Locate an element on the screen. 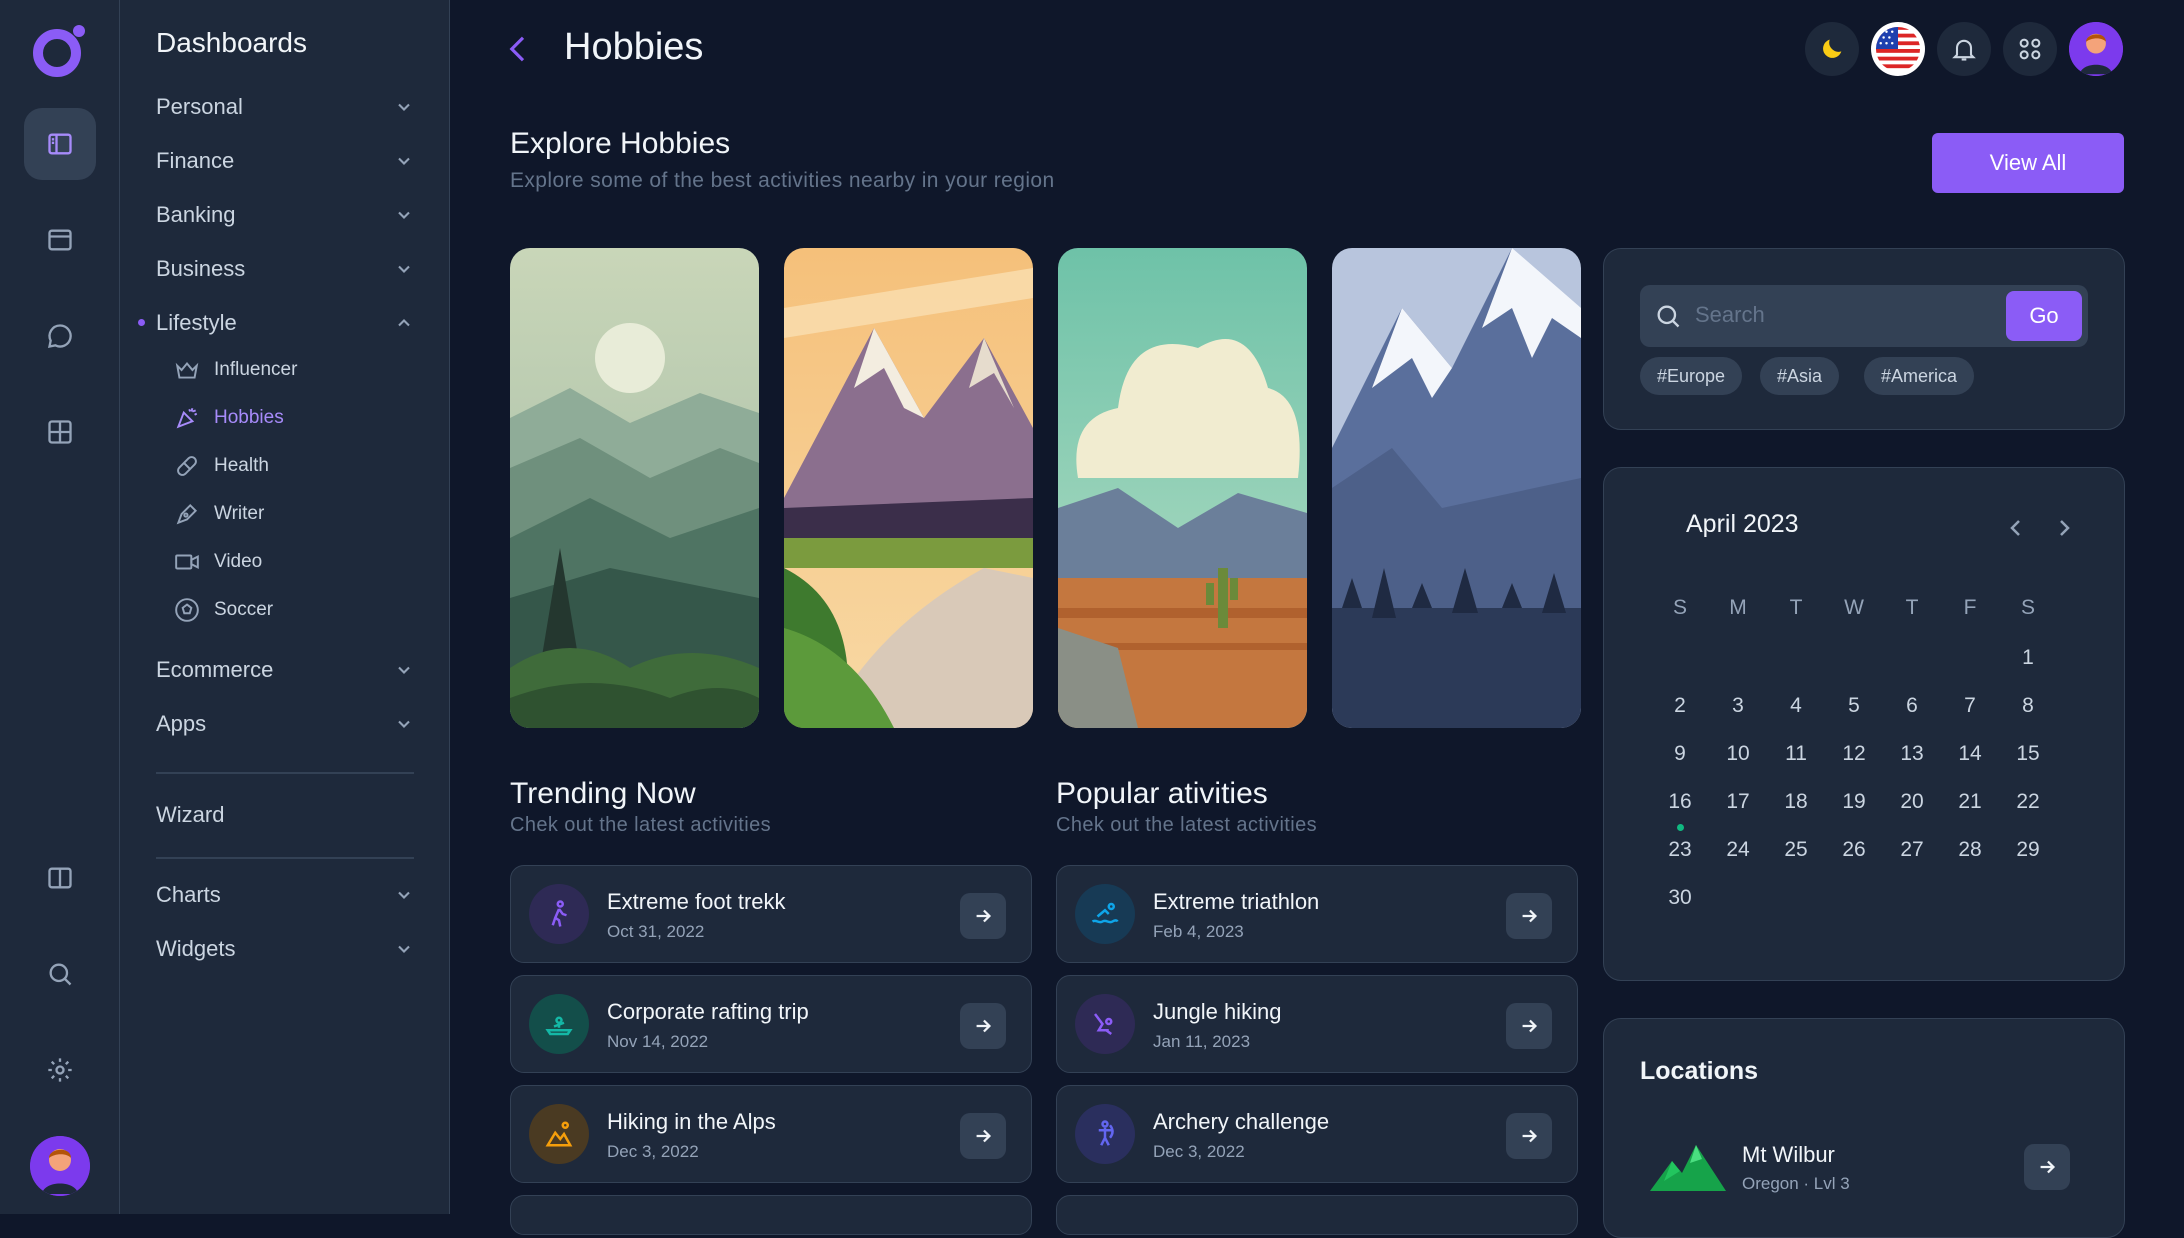 The image size is (2184, 1238). language-button is located at coordinates (1898, 49).